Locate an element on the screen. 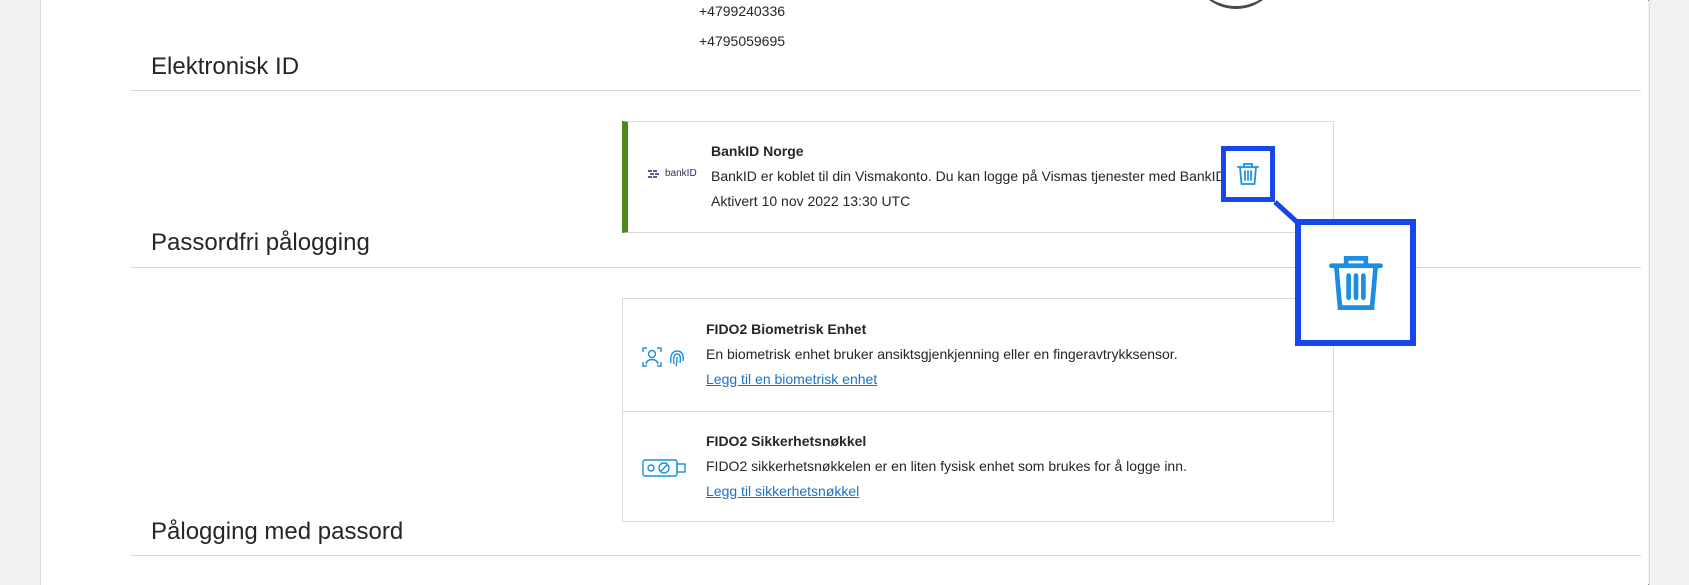 The height and width of the screenshot is (585, 1689). zoomed-trash-callout is located at coordinates (1355, 282).